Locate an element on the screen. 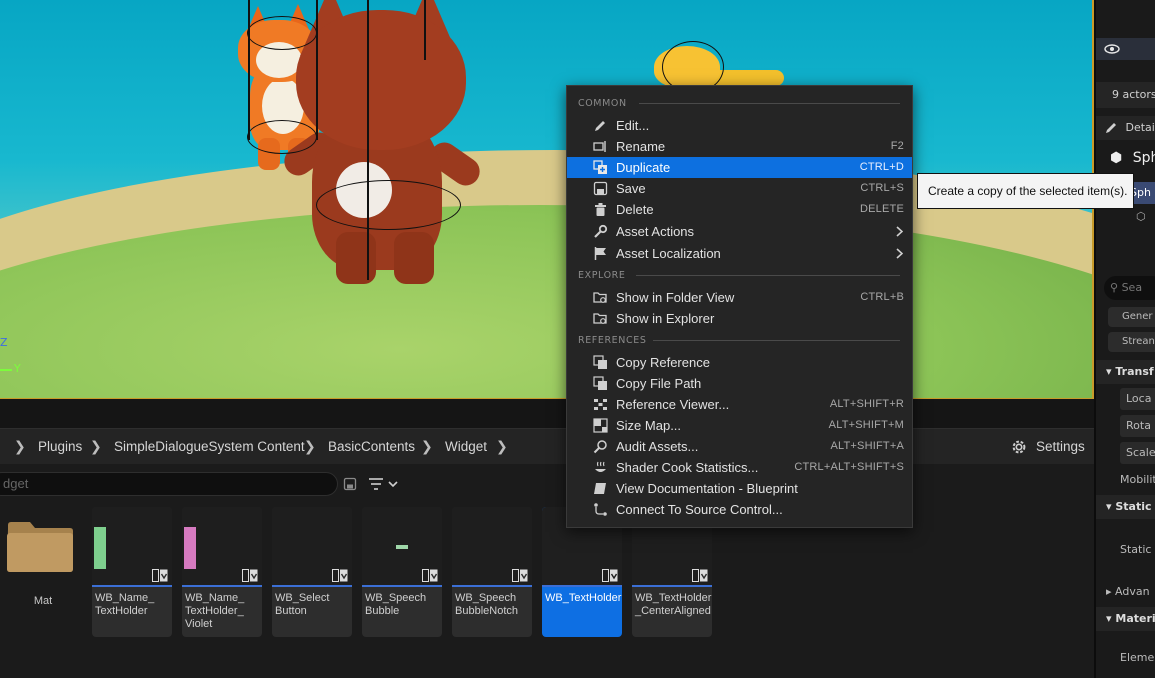 This screenshot has width=1155, height=678. menu-item-label: Copy File Path is located at coordinates (659, 383).